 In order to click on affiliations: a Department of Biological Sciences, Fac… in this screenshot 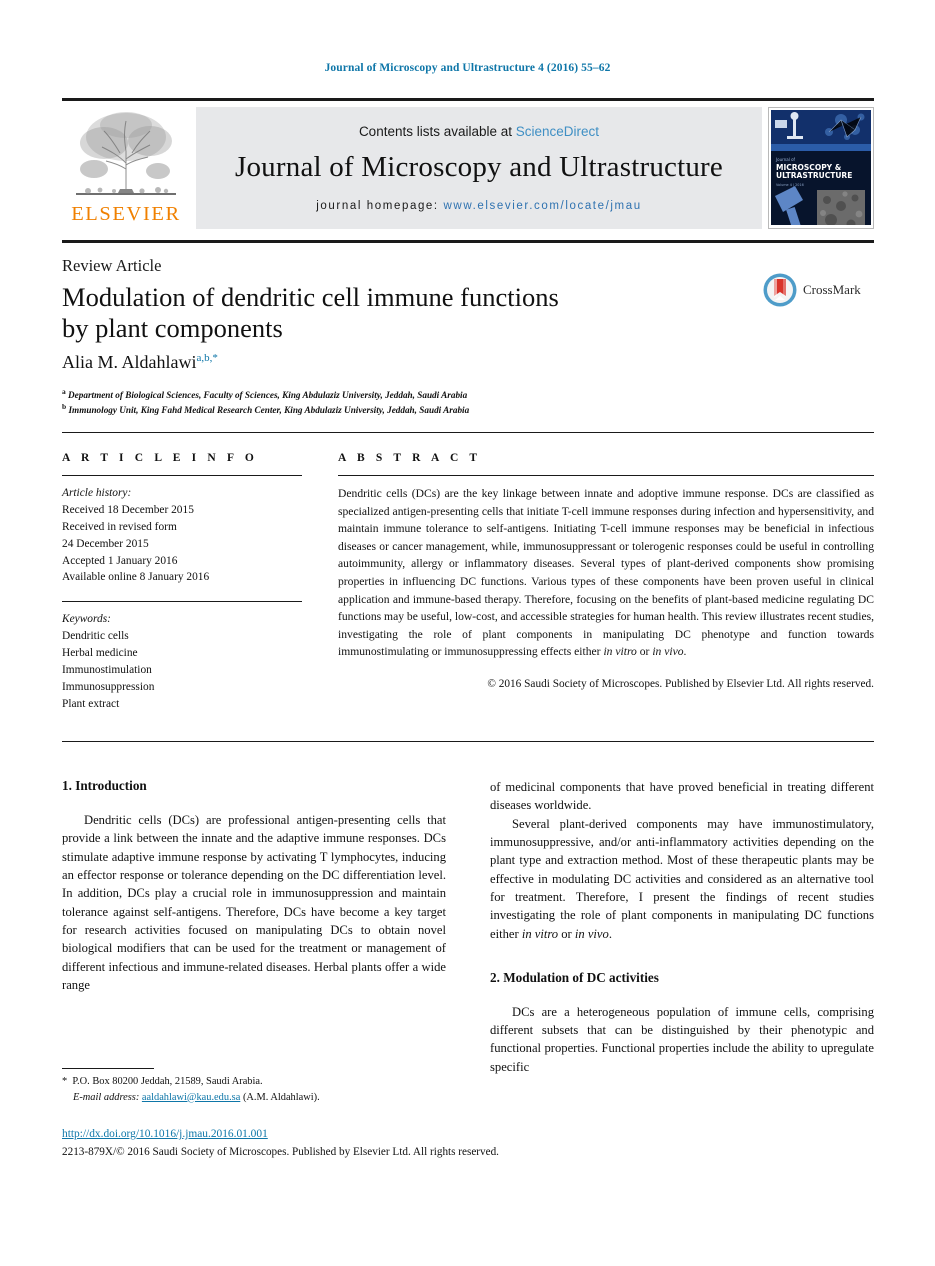, I will do `click(382, 402)`.